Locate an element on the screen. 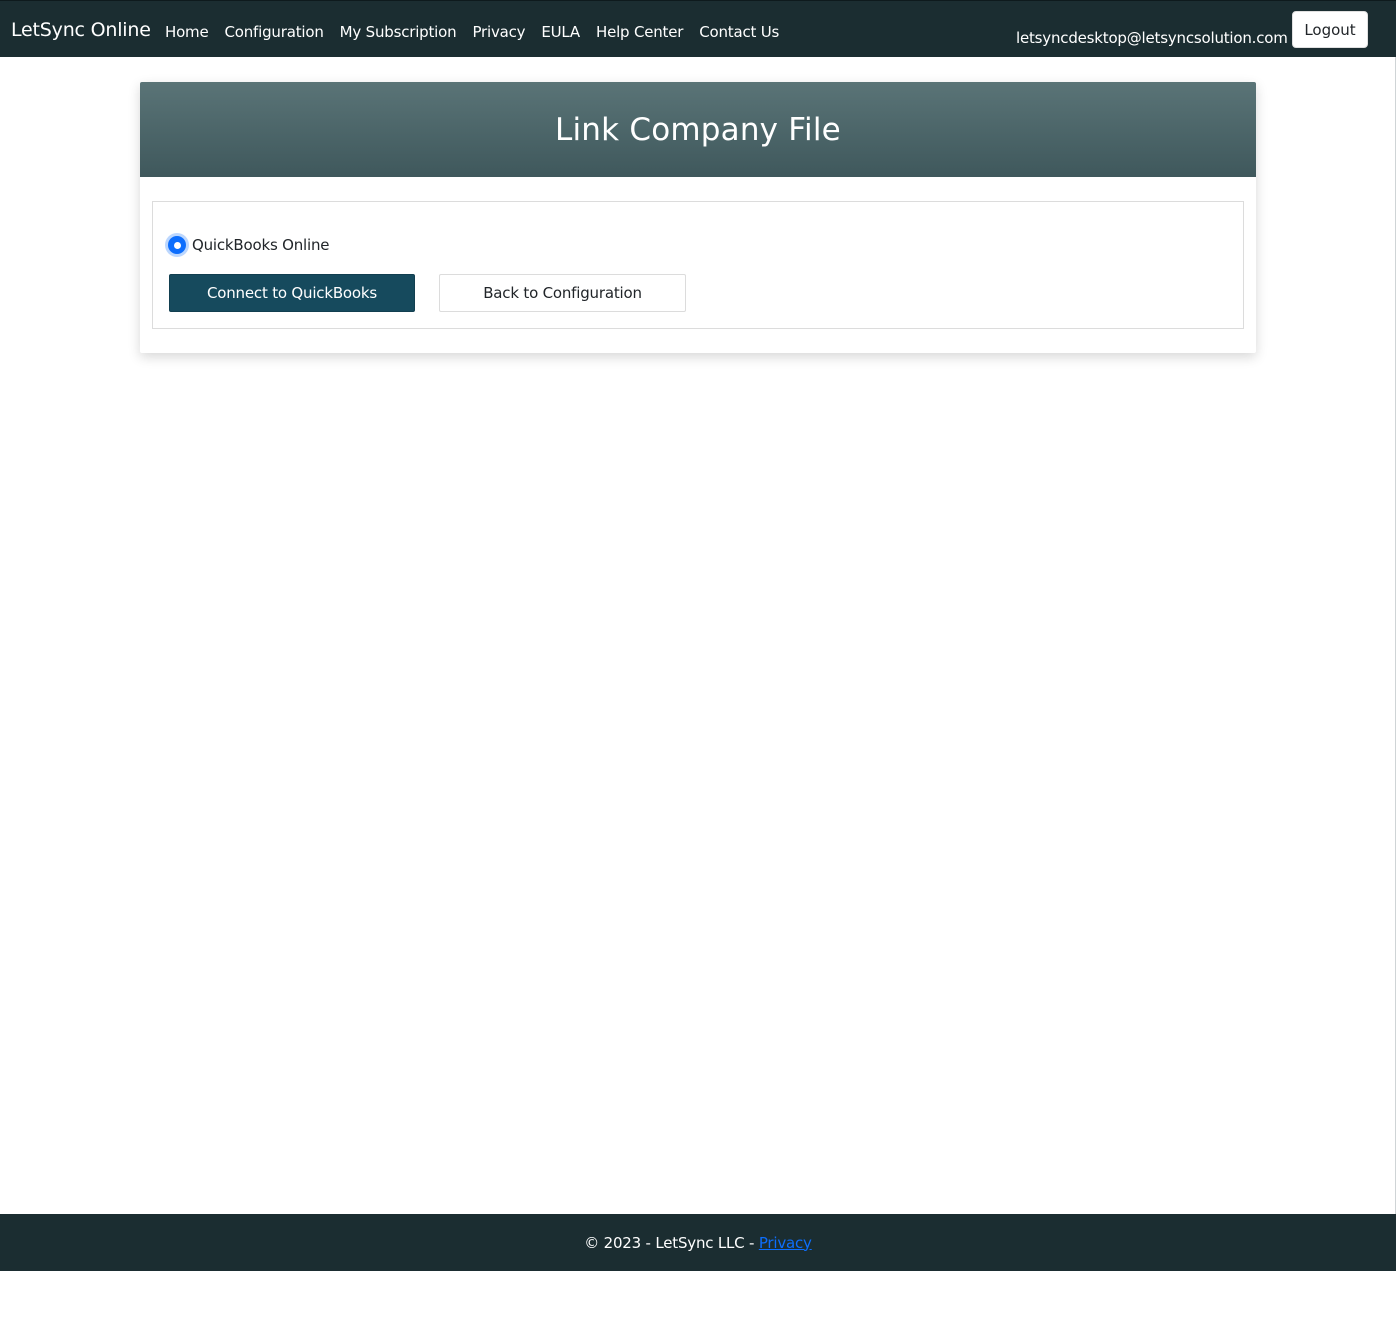 Image resolution: width=1399 pixels, height=1322 pixels. nav-item-eula: EULA is located at coordinates (560, 31).